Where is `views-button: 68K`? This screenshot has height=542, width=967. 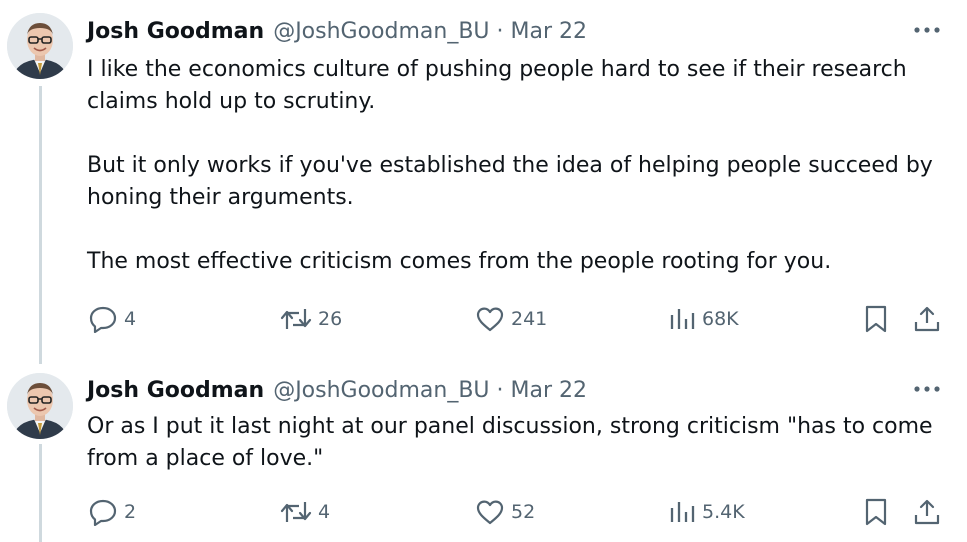
views-button: 68K is located at coordinates (703, 319).